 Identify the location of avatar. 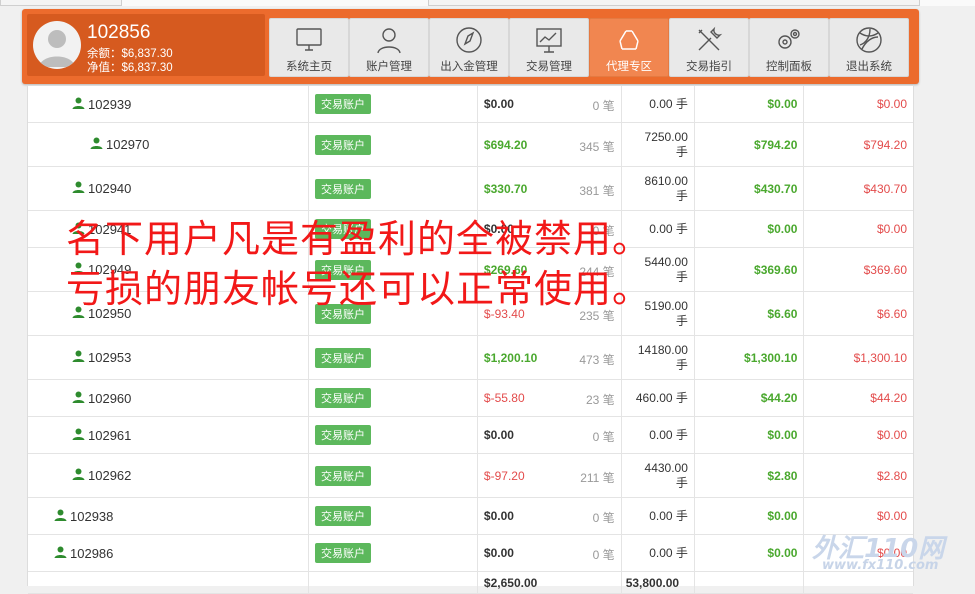
(57, 45).